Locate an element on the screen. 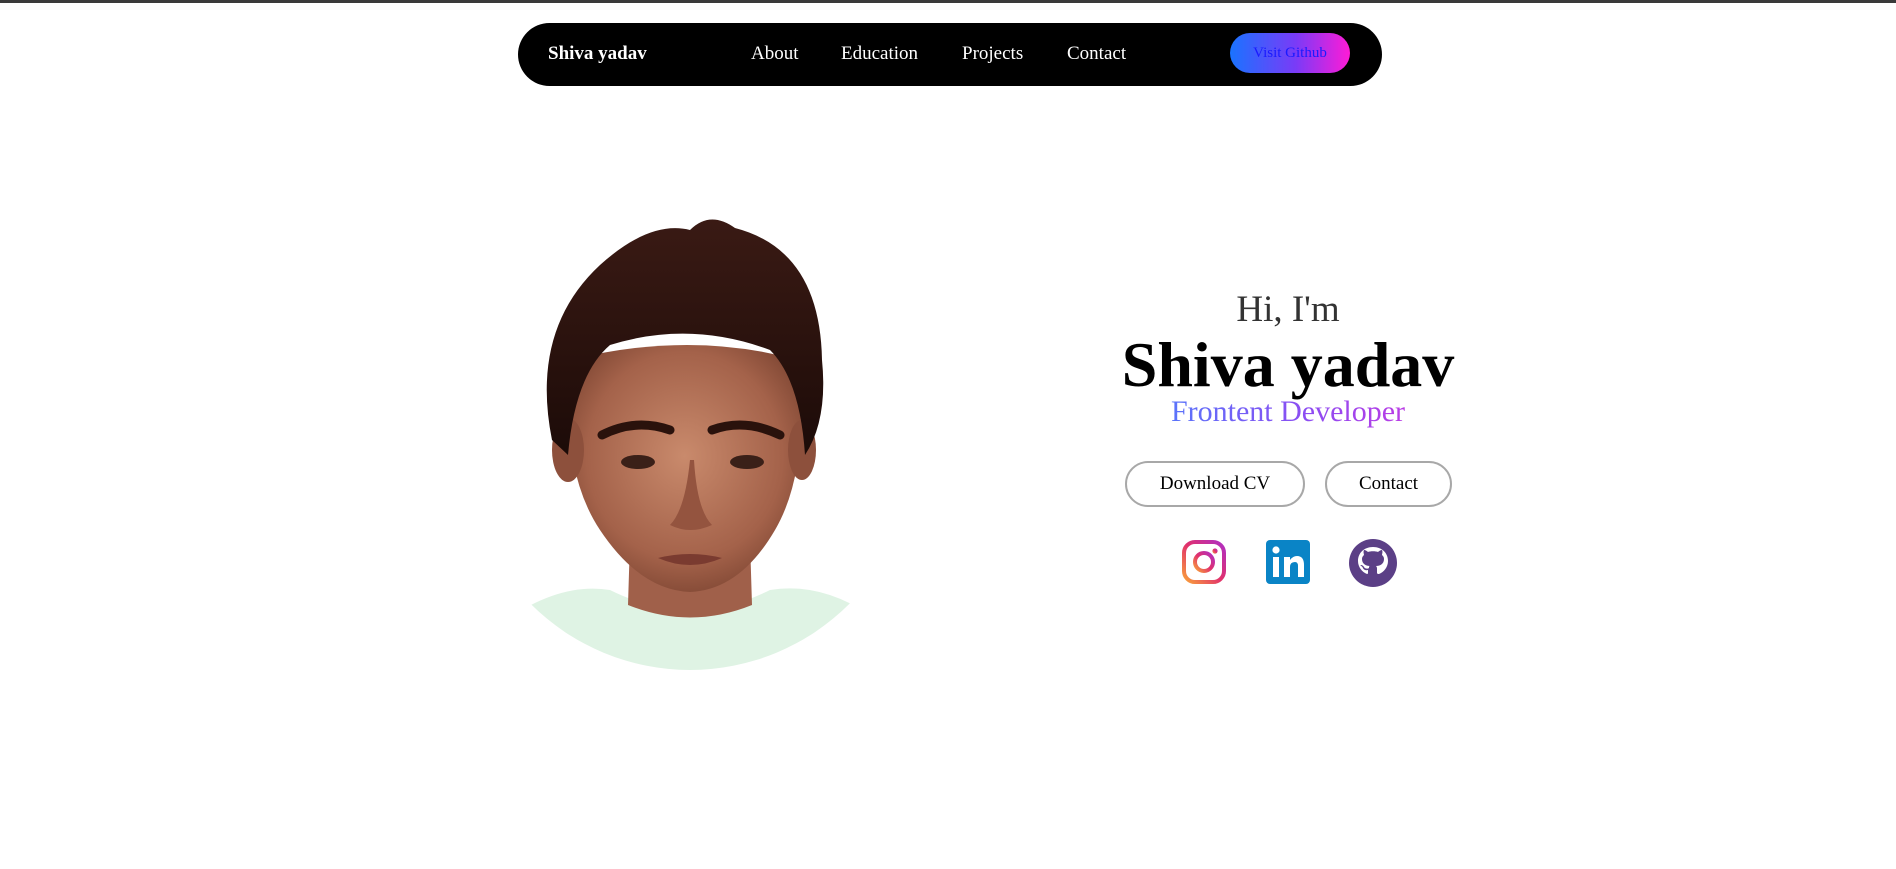  hero-name: Shiva yadav is located at coordinates (1288, 364).